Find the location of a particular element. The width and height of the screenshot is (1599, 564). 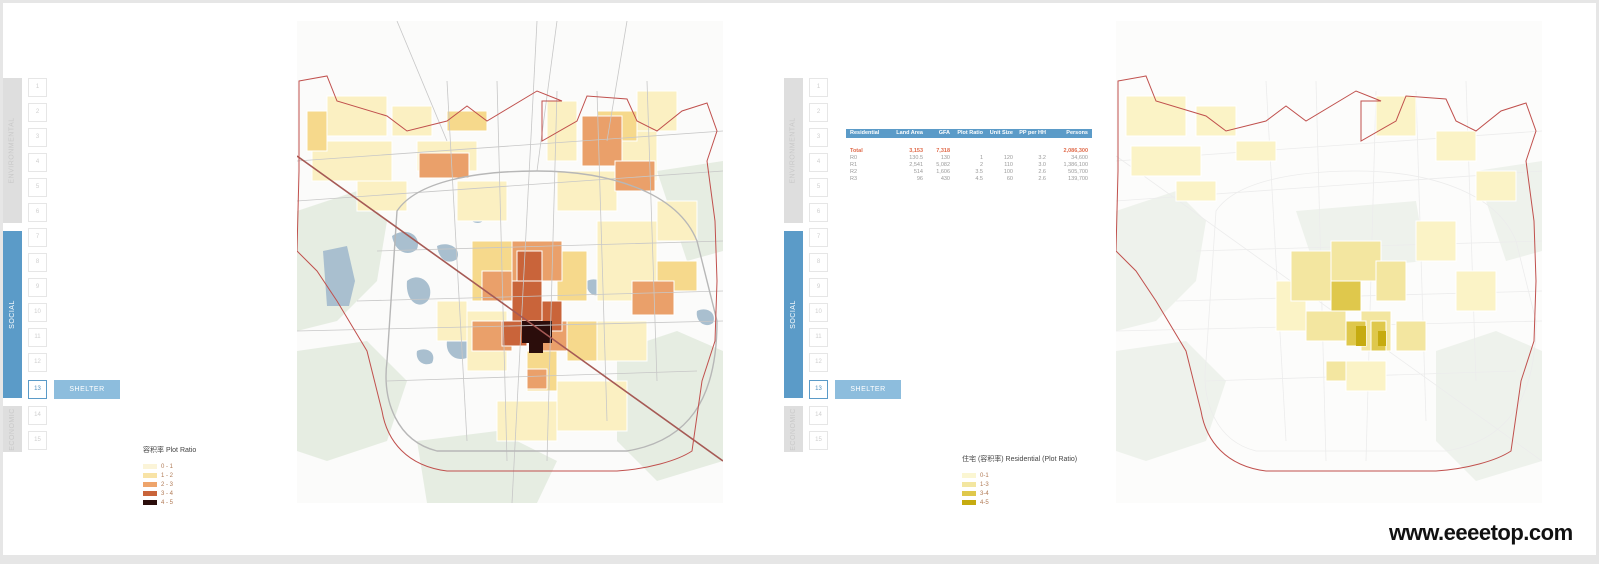

table-cell: Total is located at coordinates (856, 151).